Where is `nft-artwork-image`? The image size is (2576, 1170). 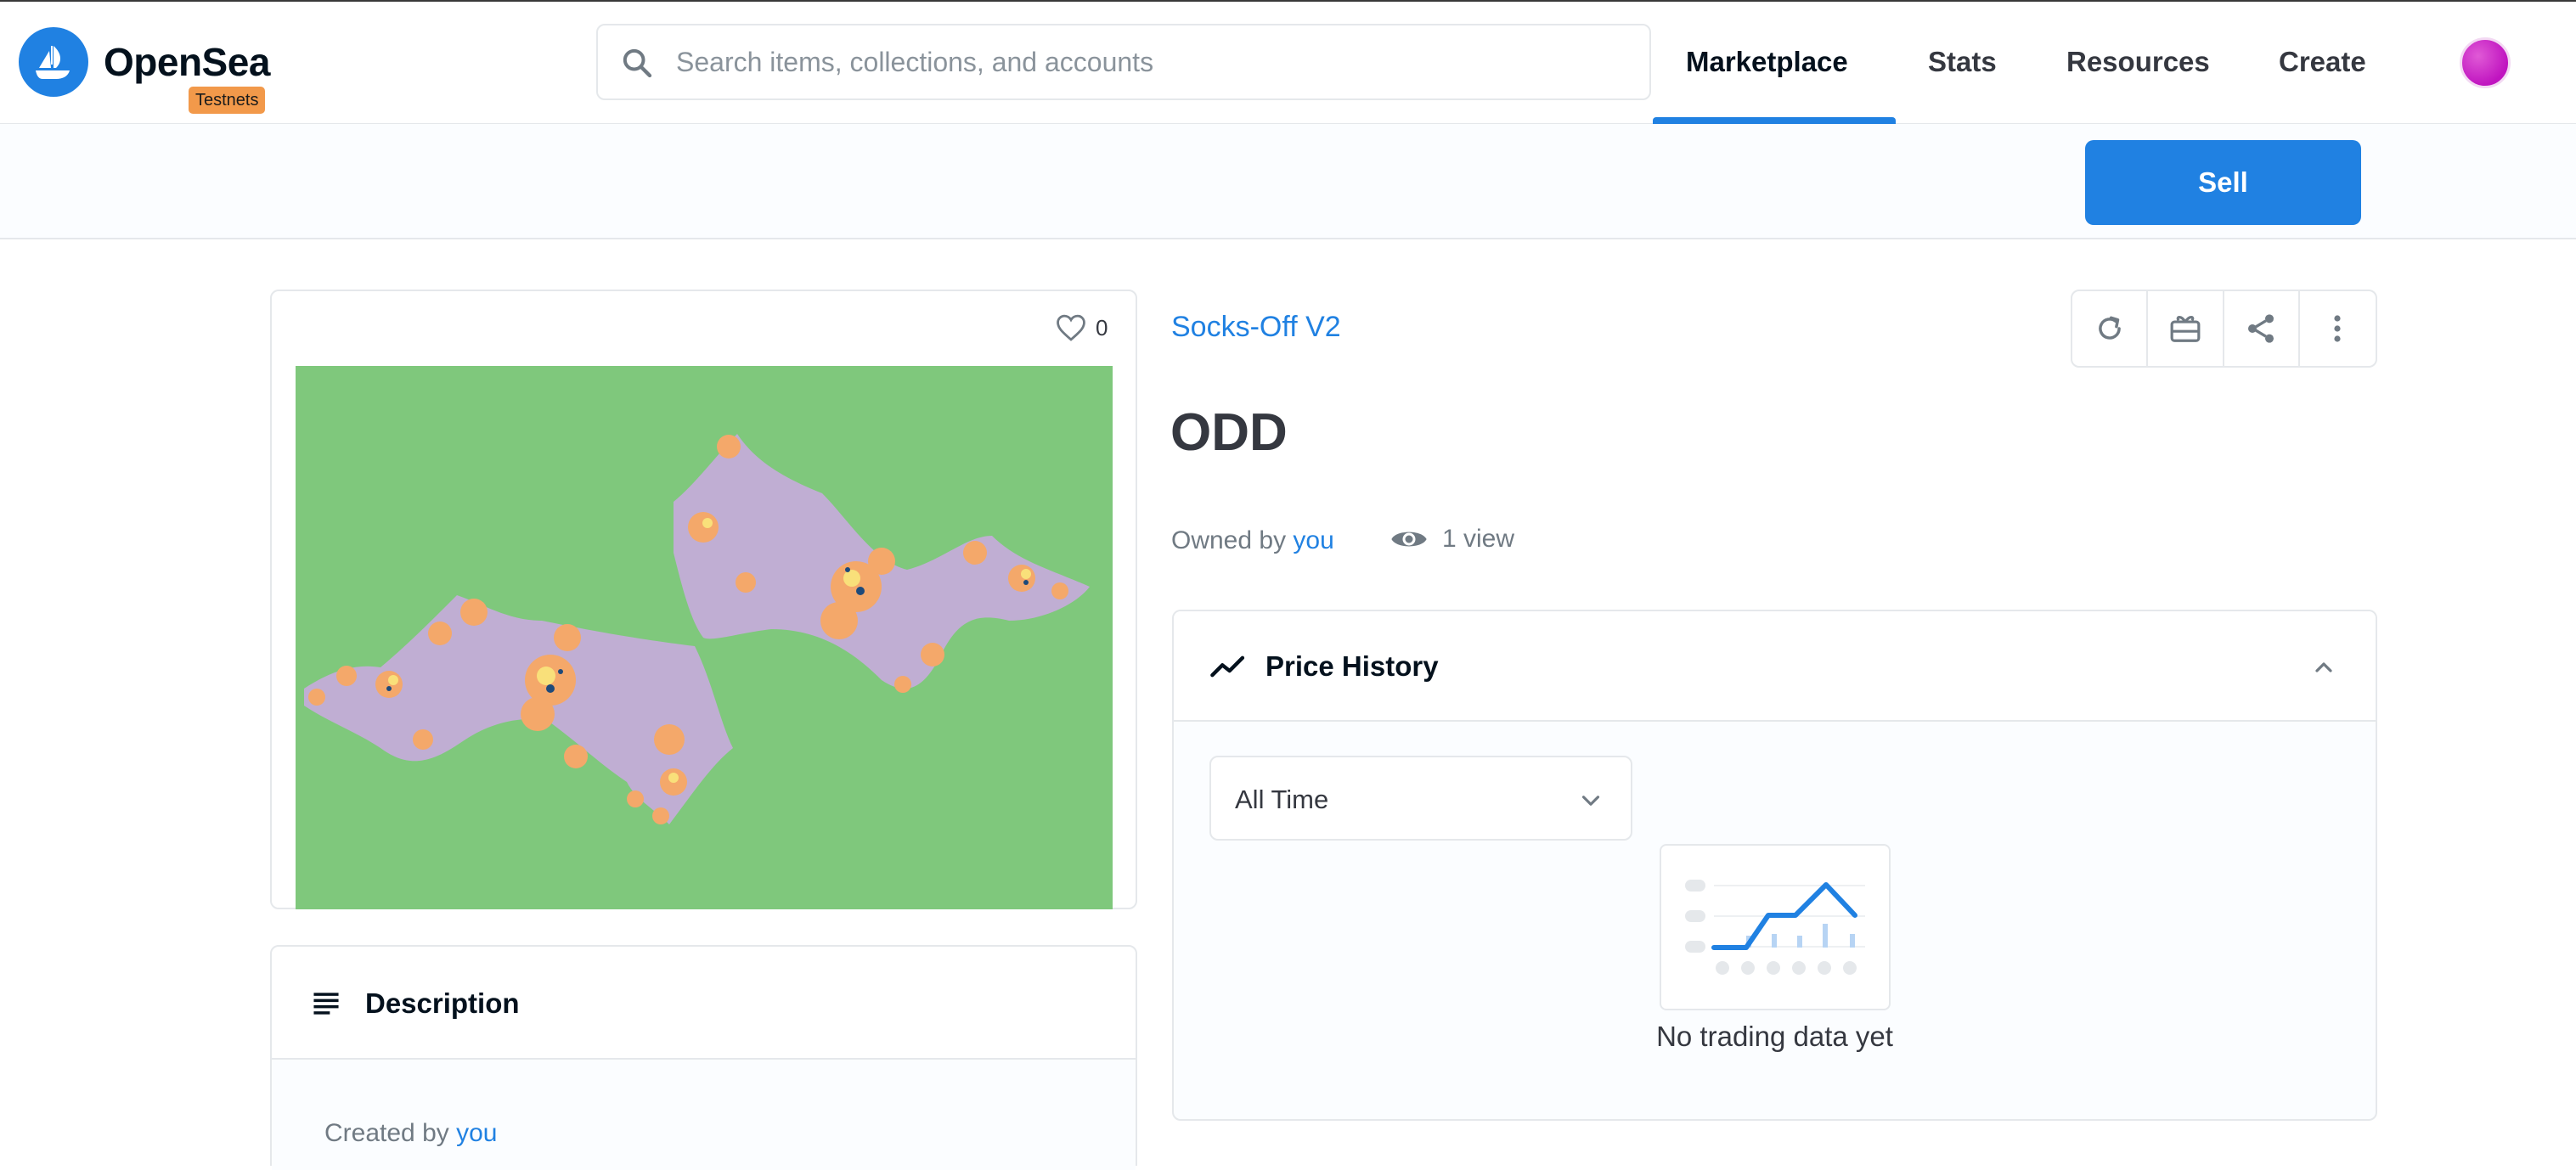 nft-artwork-image is located at coordinates (704, 638).